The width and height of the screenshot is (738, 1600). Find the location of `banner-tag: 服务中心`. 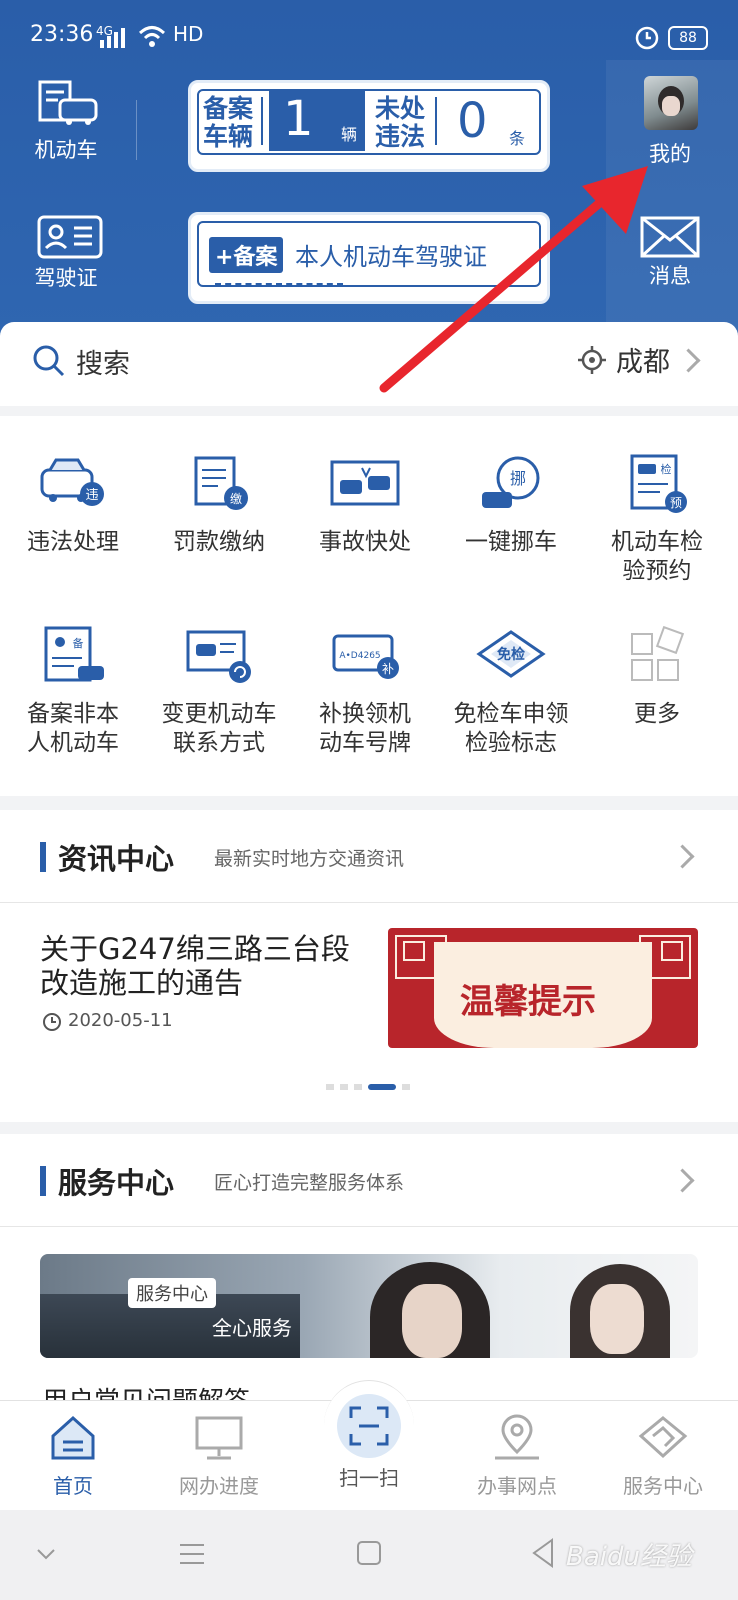

banner-tag: 服务中心 is located at coordinates (172, 1293).